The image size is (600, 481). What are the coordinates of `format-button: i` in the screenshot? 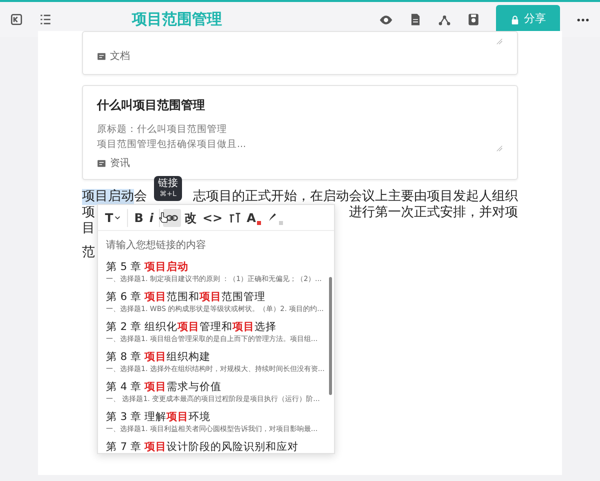 It's located at (151, 217).